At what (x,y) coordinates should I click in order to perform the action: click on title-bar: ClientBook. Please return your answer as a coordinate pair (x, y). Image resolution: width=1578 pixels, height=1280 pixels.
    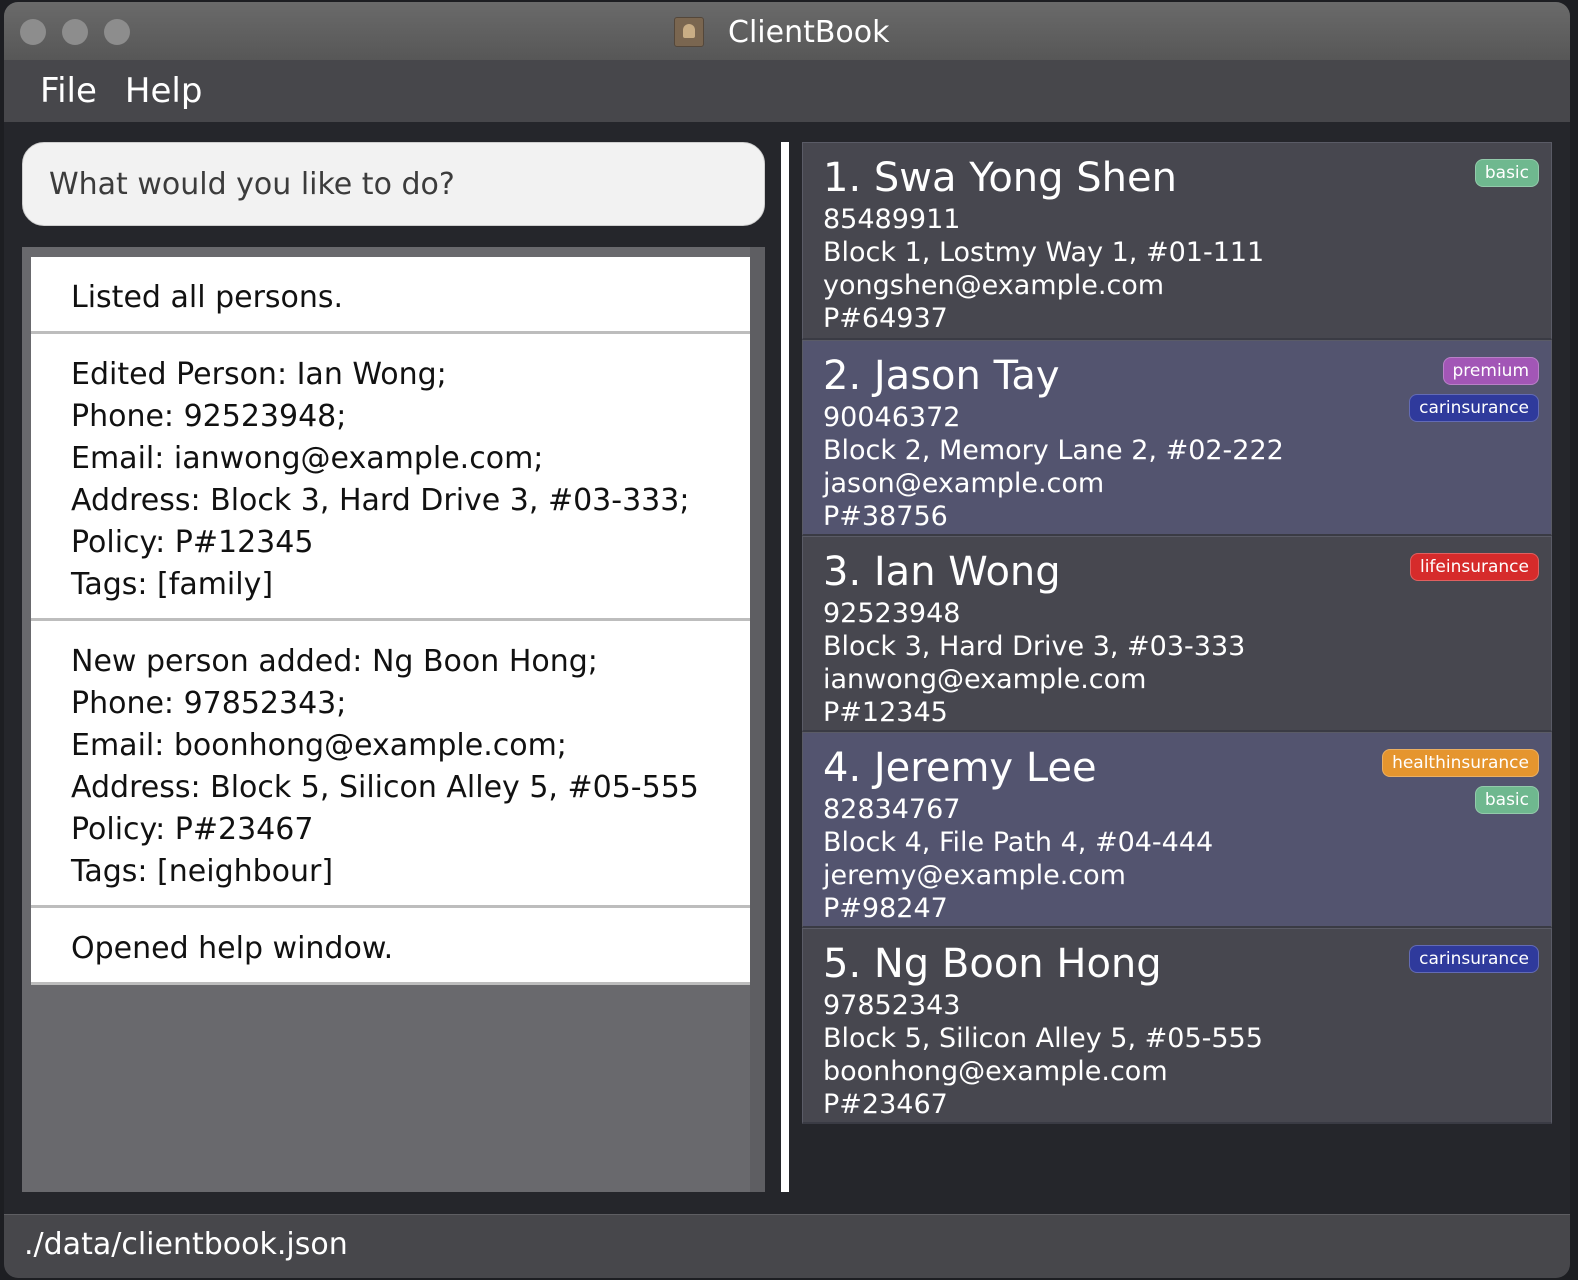
    Looking at the image, I should click on (787, 31).